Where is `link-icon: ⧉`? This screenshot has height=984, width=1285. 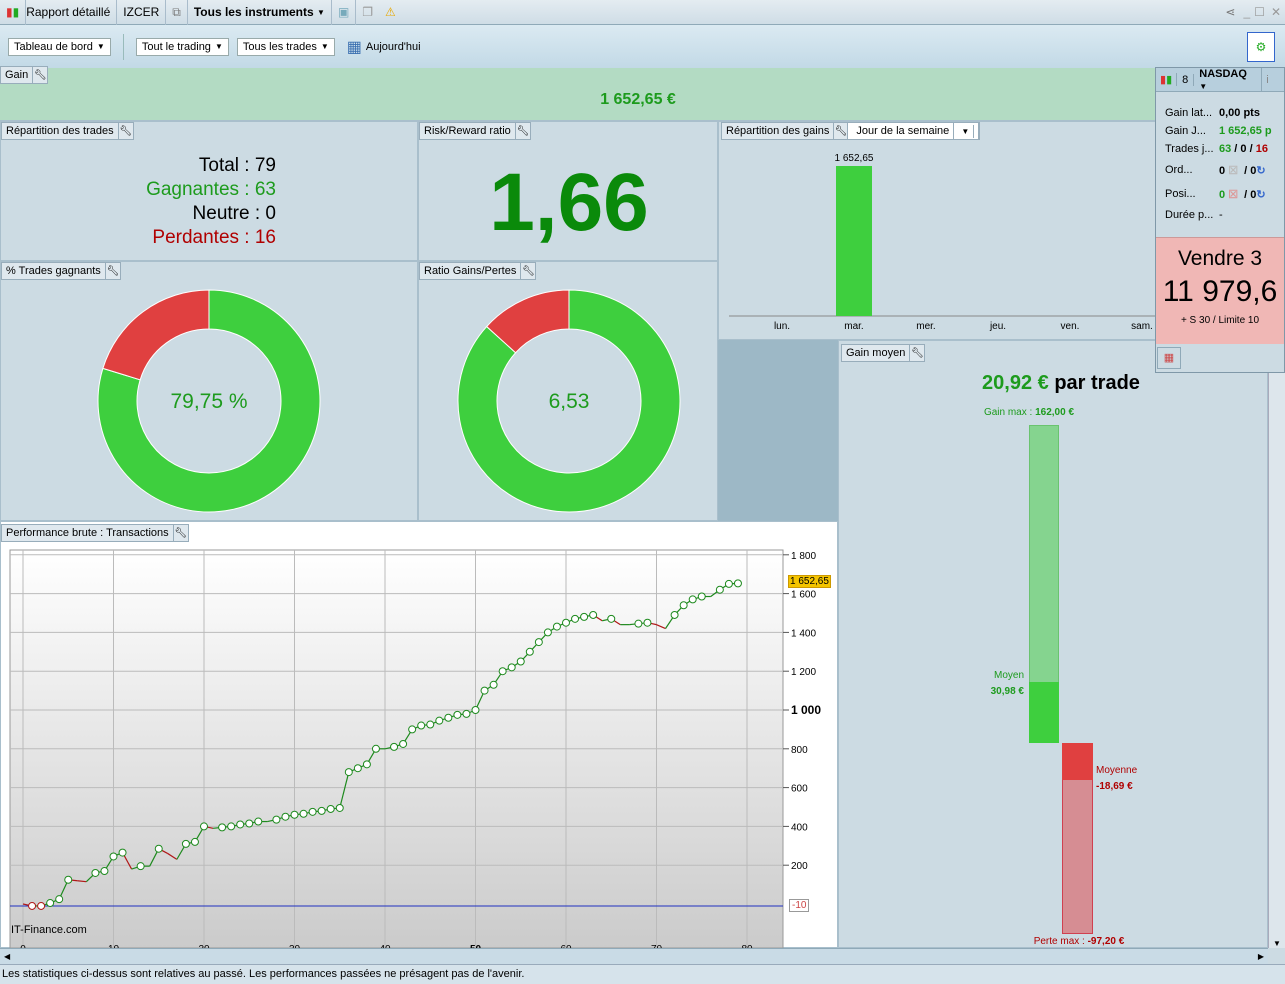 link-icon: ⧉ is located at coordinates (177, 12).